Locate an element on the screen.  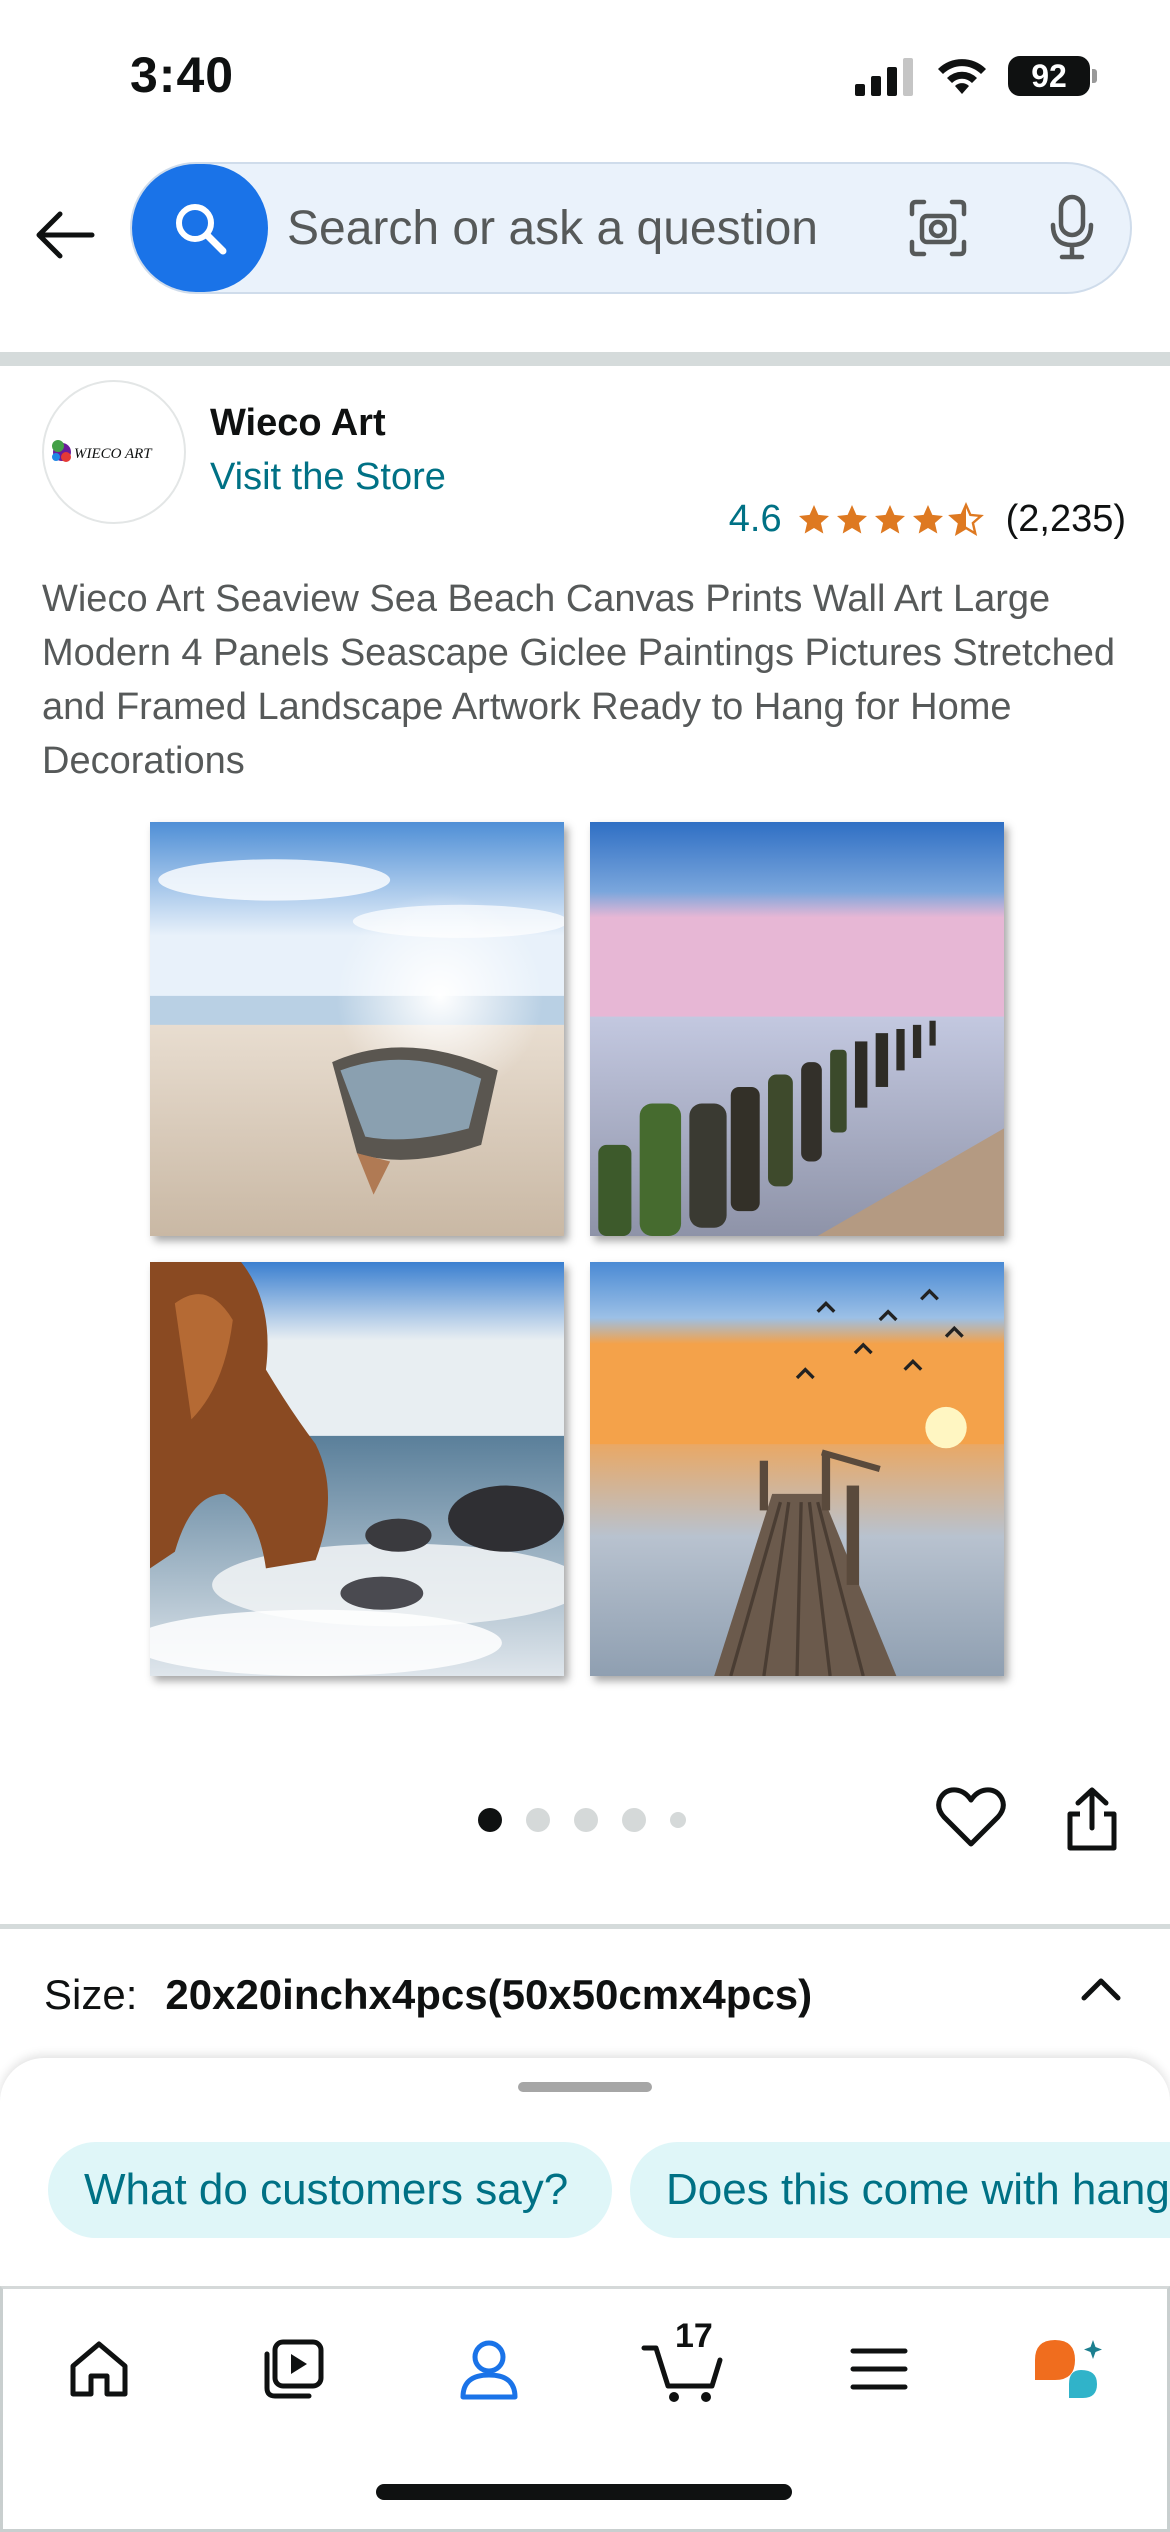
back-button is located at coordinates (65, 235).